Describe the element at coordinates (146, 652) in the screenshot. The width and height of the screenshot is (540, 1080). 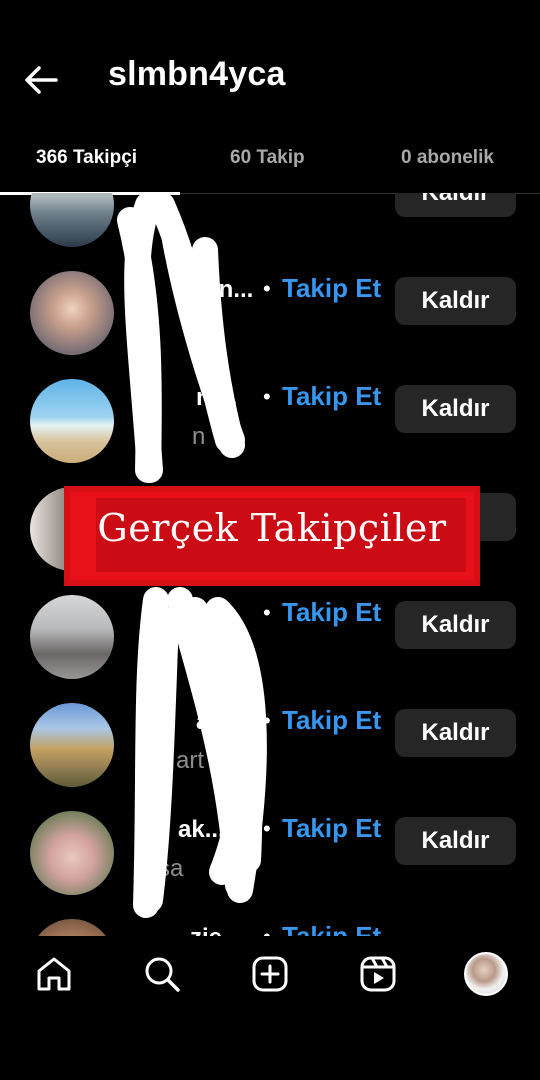
I see `follower-subtitle: S` at that location.